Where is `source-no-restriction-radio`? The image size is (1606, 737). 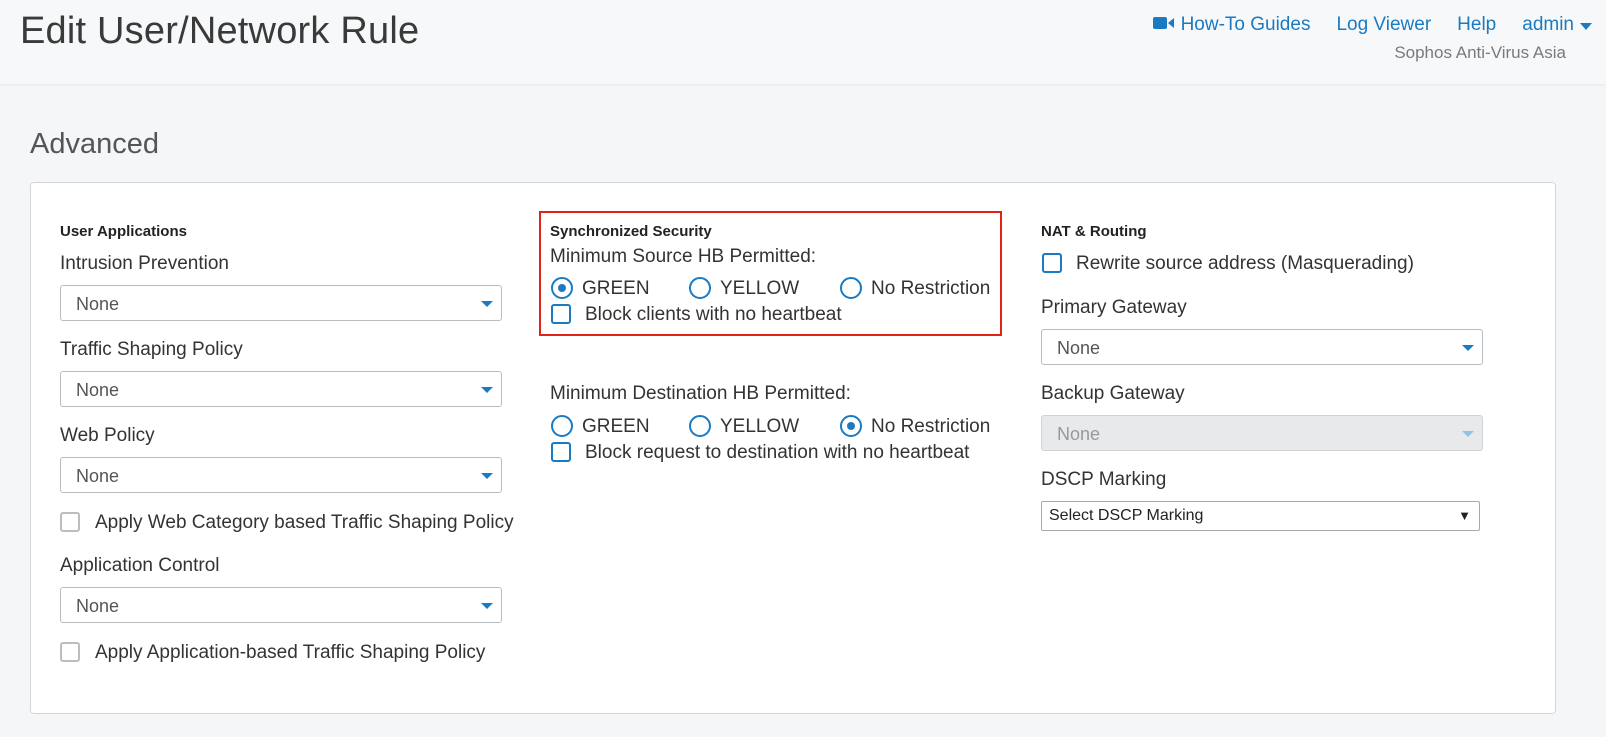 source-no-restriction-radio is located at coordinates (851, 288).